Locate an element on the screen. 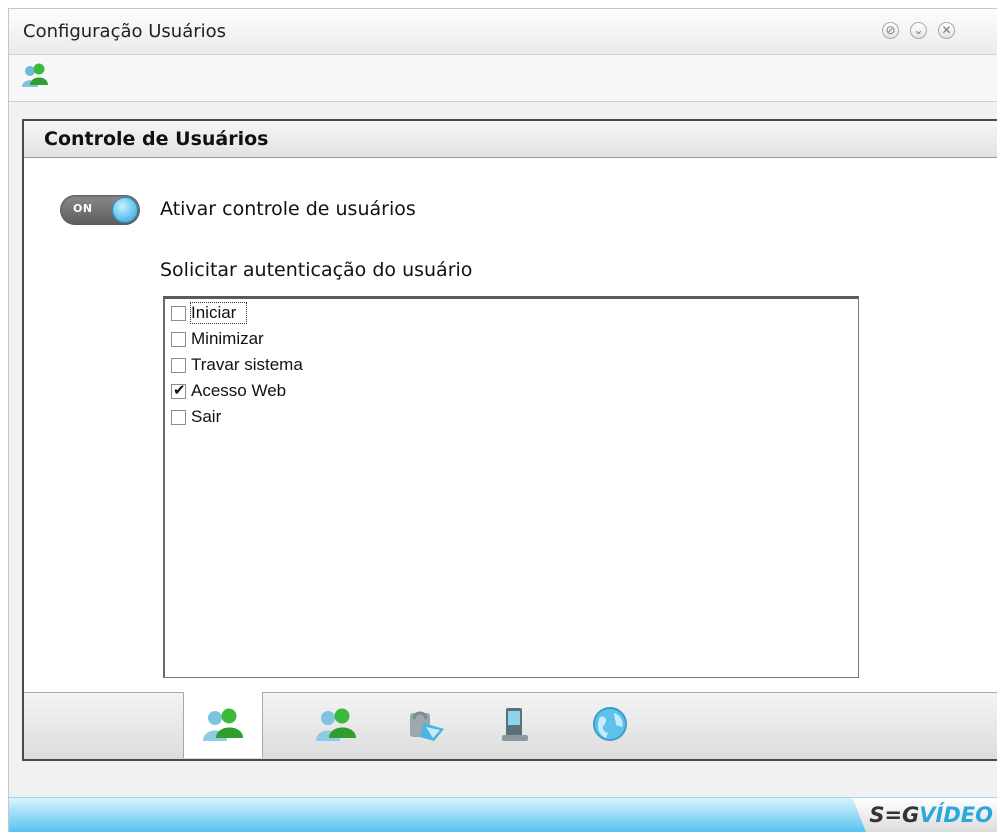 The height and width of the screenshot is (832, 997). brand-logo: S=GVÍDEO is located at coordinates (924, 815).